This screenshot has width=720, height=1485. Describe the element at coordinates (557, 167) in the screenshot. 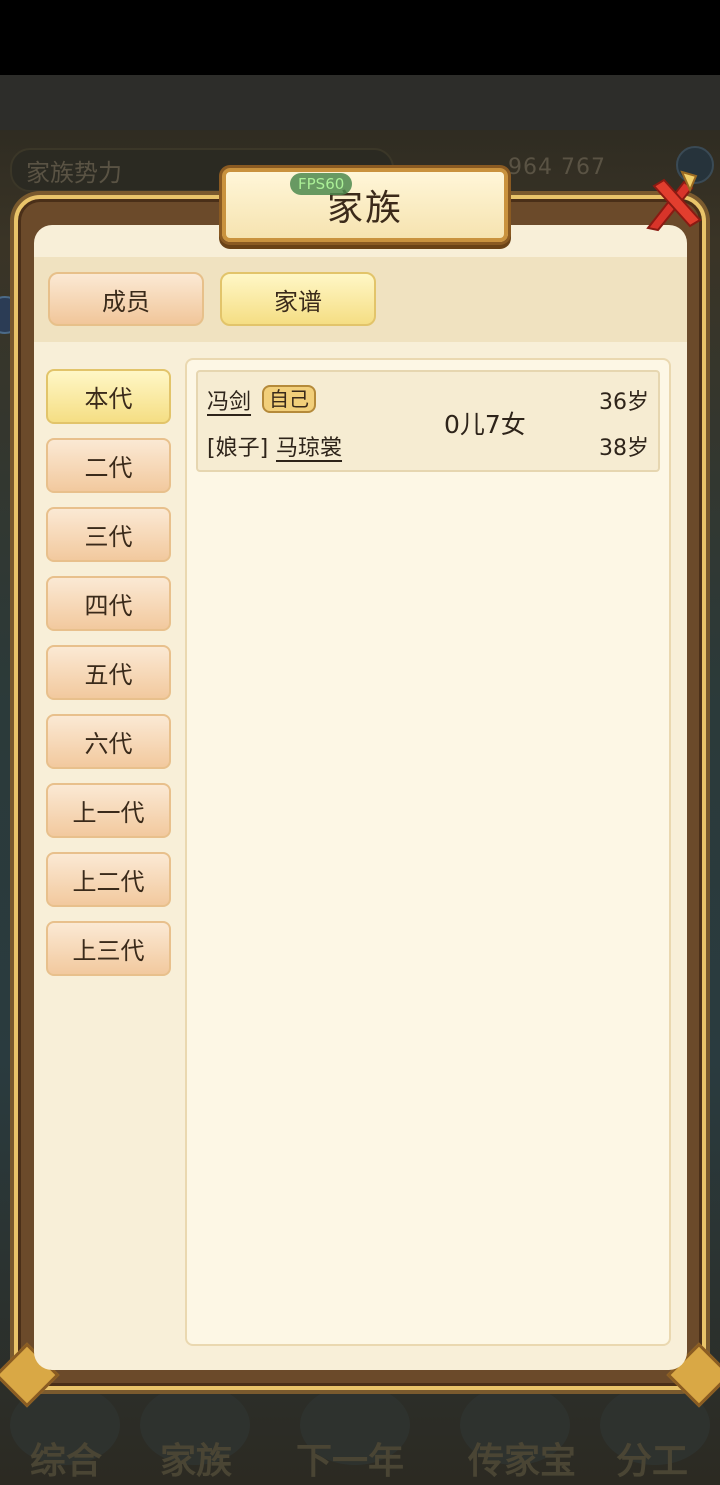

I see `background-resources: 964 767` at that location.